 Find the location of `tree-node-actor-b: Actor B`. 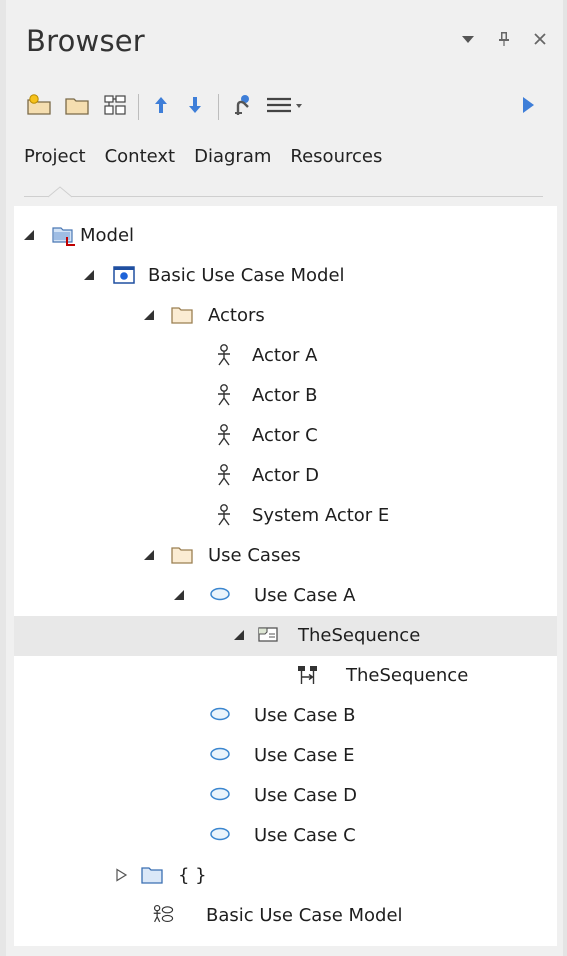

tree-node-actor-b: Actor B is located at coordinates (285, 396).